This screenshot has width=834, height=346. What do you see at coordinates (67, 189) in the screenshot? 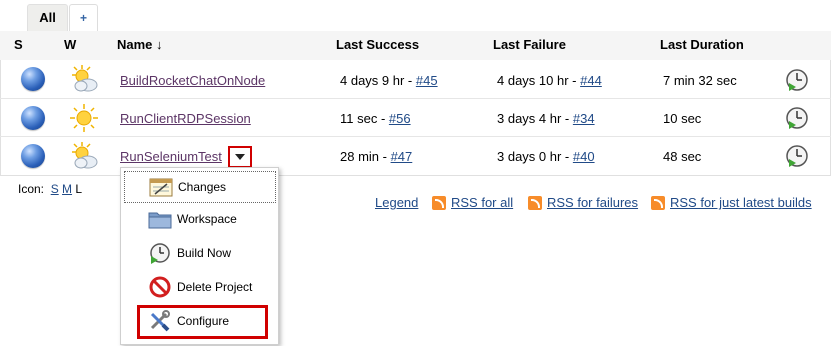
I see `icon-size-medium: M` at bounding box center [67, 189].